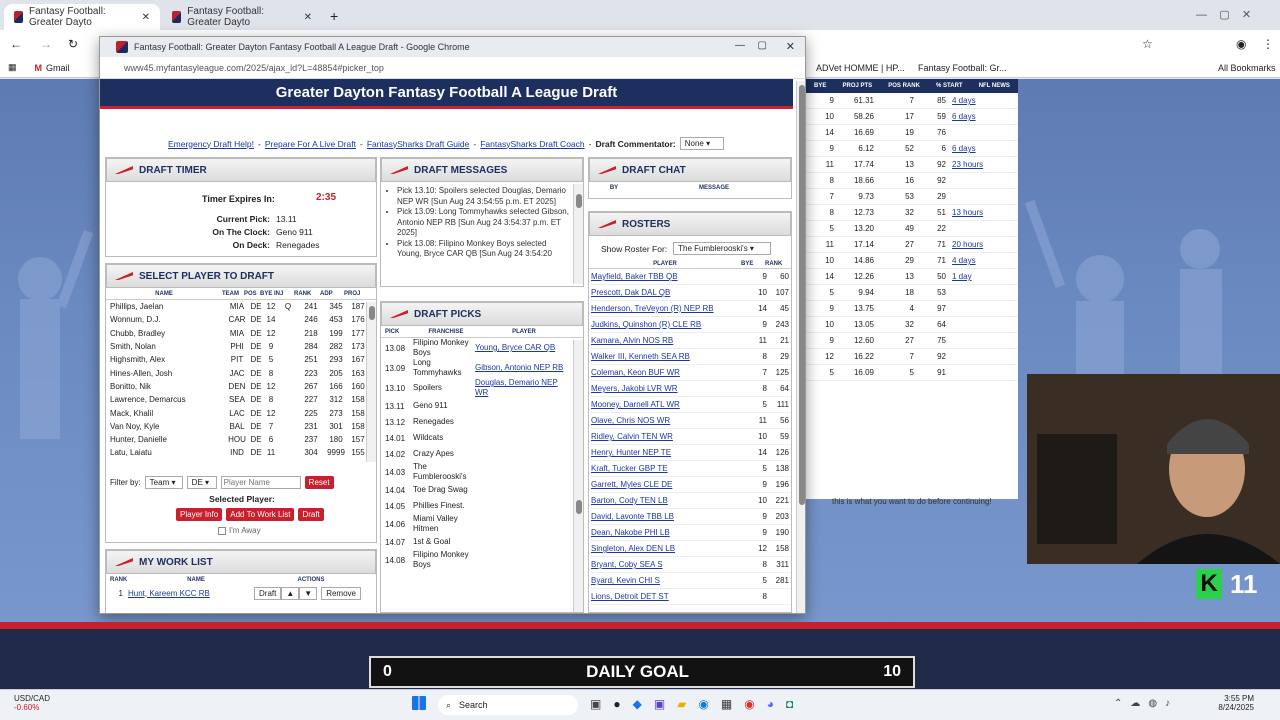  What do you see at coordinates (667, 516) in the screenshot?
I see `roster-player-link: David, Lavonte TBB LB` at bounding box center [667, 516].